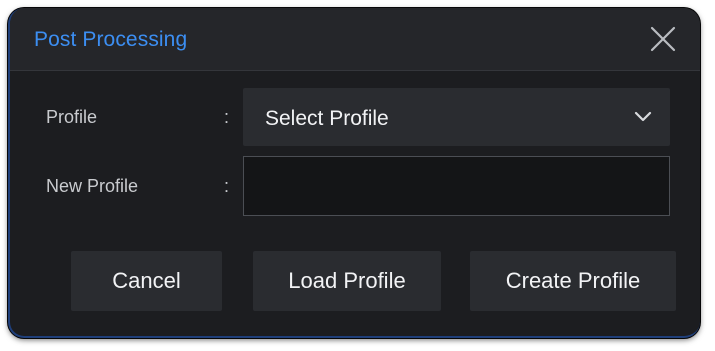 The height and width of the screenshot is (351, 715). I want to click on profile-label: Profile, so click(72, 117).